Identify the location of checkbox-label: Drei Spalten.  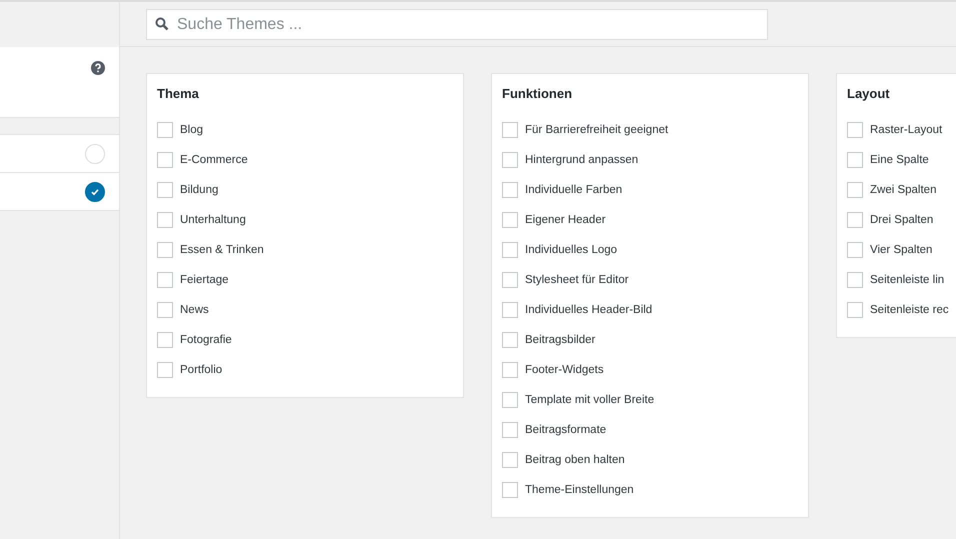
(902, 220).